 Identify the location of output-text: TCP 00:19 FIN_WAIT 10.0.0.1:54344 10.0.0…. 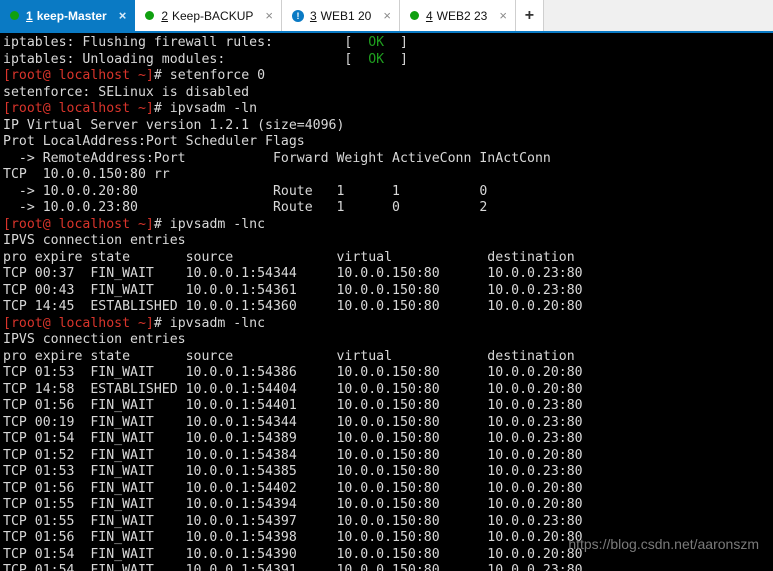
(293, 422).